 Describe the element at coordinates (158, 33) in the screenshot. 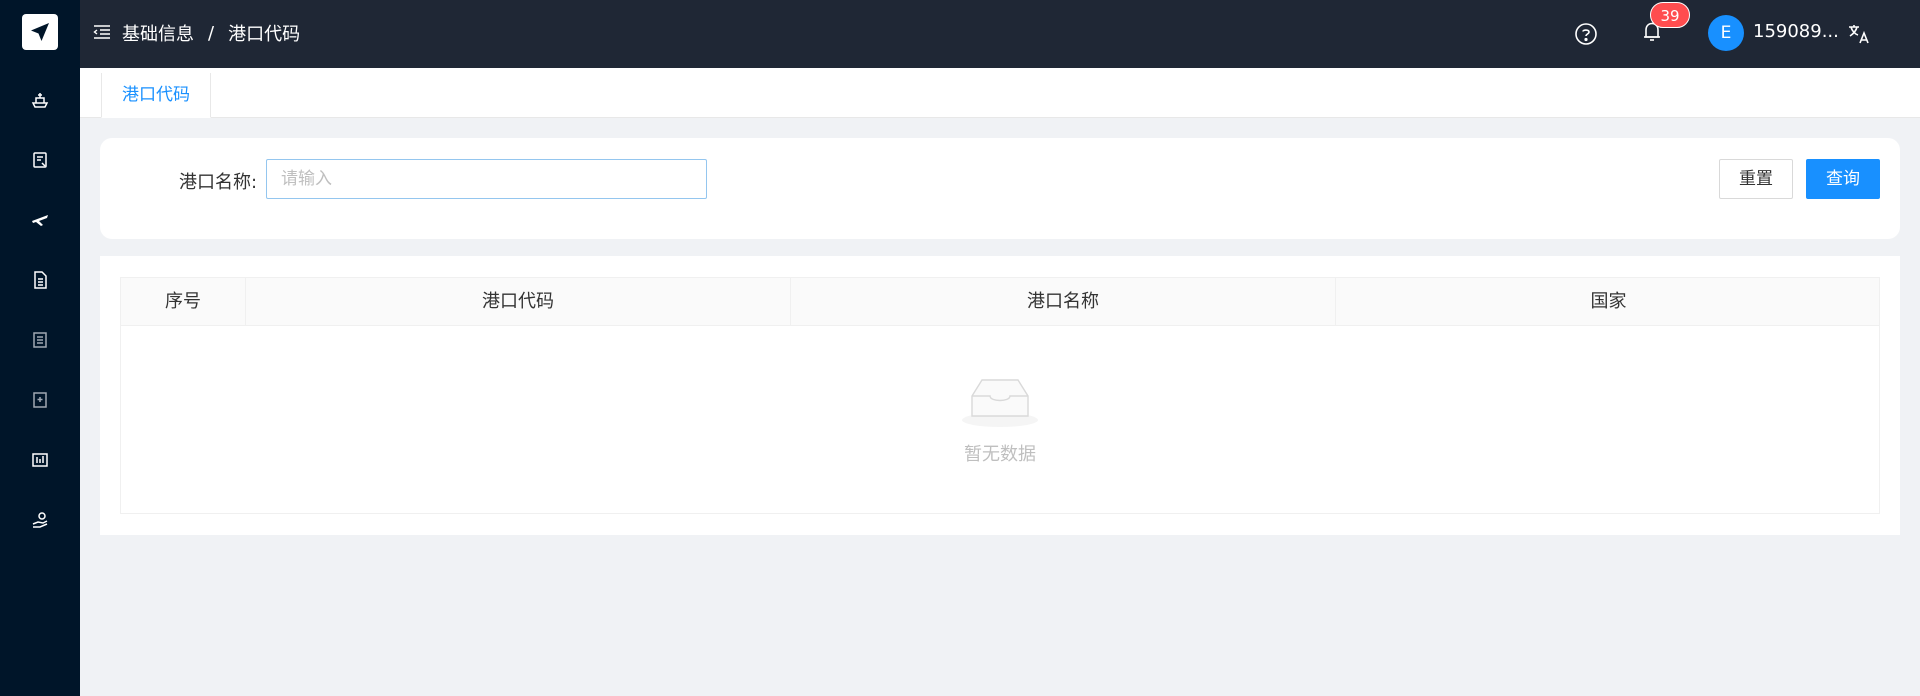

I see `breadcrumb-basic-info: 基础信息` at that location.